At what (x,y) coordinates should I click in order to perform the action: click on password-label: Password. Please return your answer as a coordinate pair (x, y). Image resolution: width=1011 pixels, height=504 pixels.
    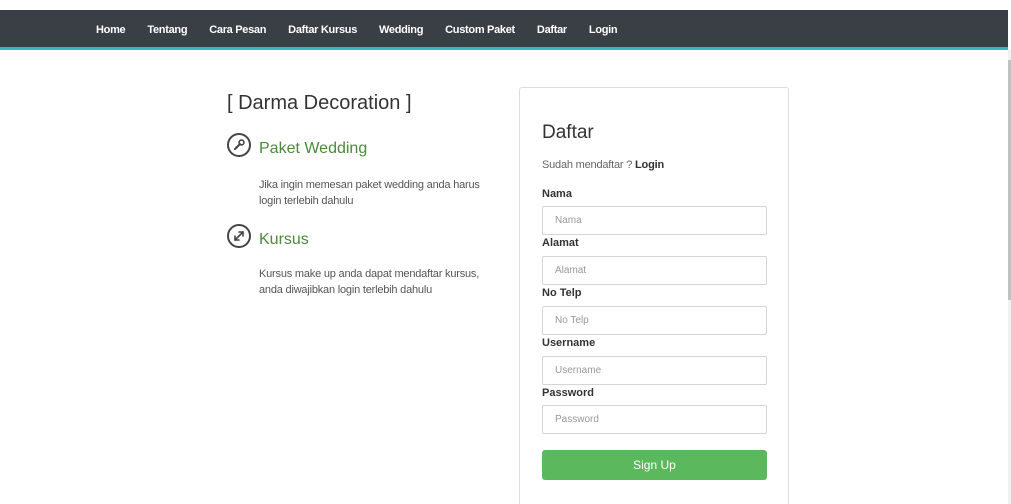
    Looking at the image, I should click on (568, 393).